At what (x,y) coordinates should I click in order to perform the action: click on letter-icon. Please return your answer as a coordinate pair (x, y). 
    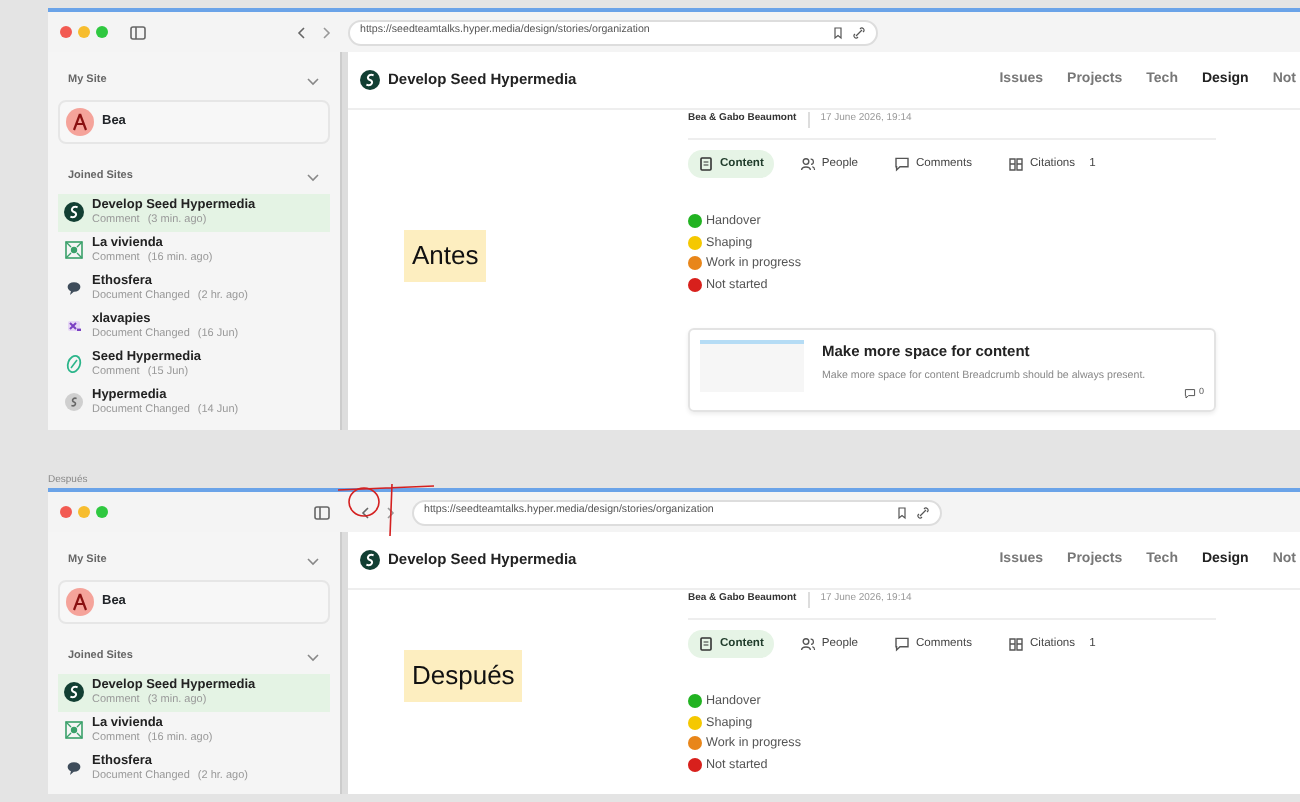
    Looking at the image, I should click on (74, 326).